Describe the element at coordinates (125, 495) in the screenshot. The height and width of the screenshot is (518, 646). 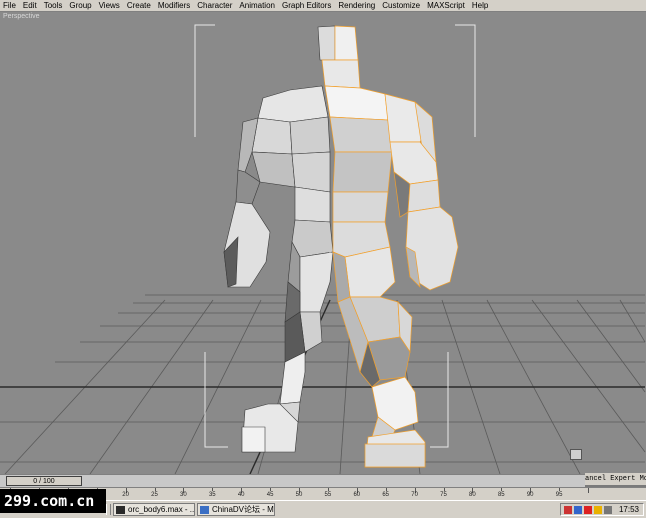
I see `ruler-label: 20` at that location.